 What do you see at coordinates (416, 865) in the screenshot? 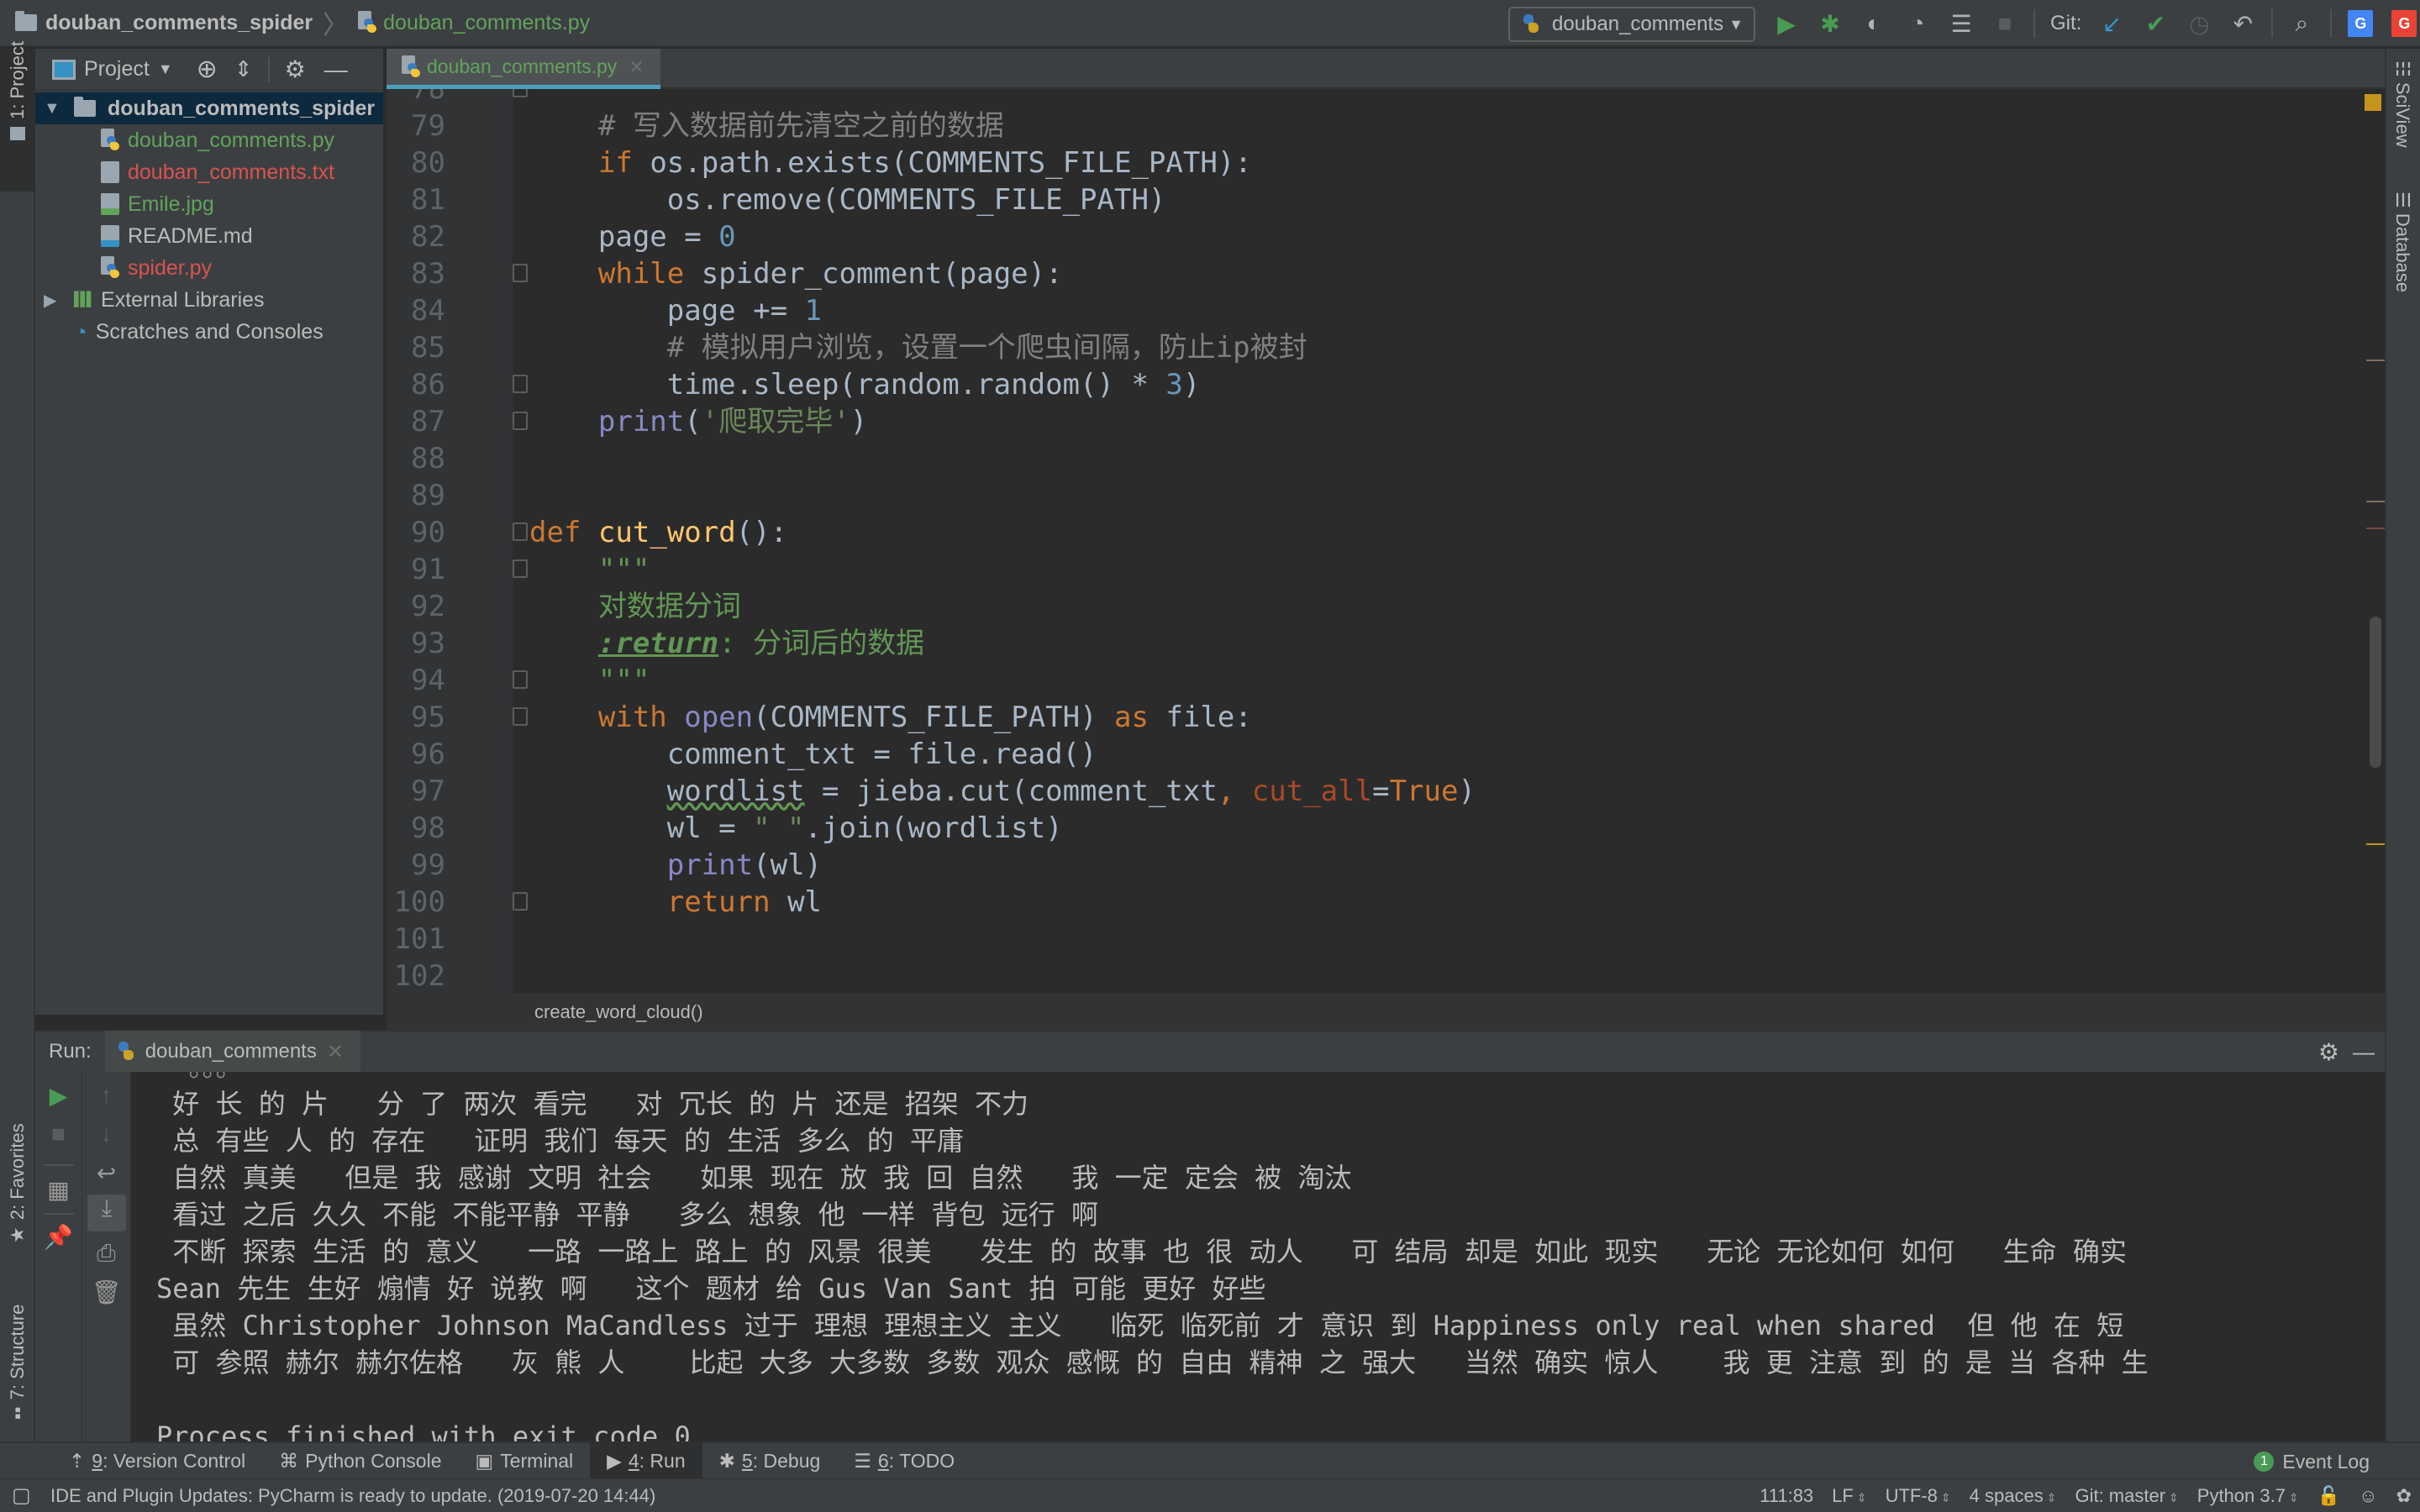
I see `line-number: 99` at bounding box center [416, 865].